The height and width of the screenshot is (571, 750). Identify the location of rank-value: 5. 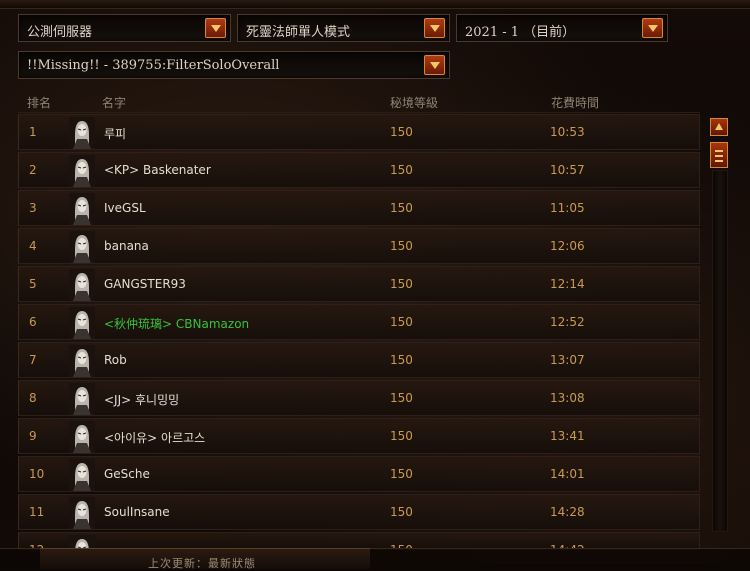
(33, 284).